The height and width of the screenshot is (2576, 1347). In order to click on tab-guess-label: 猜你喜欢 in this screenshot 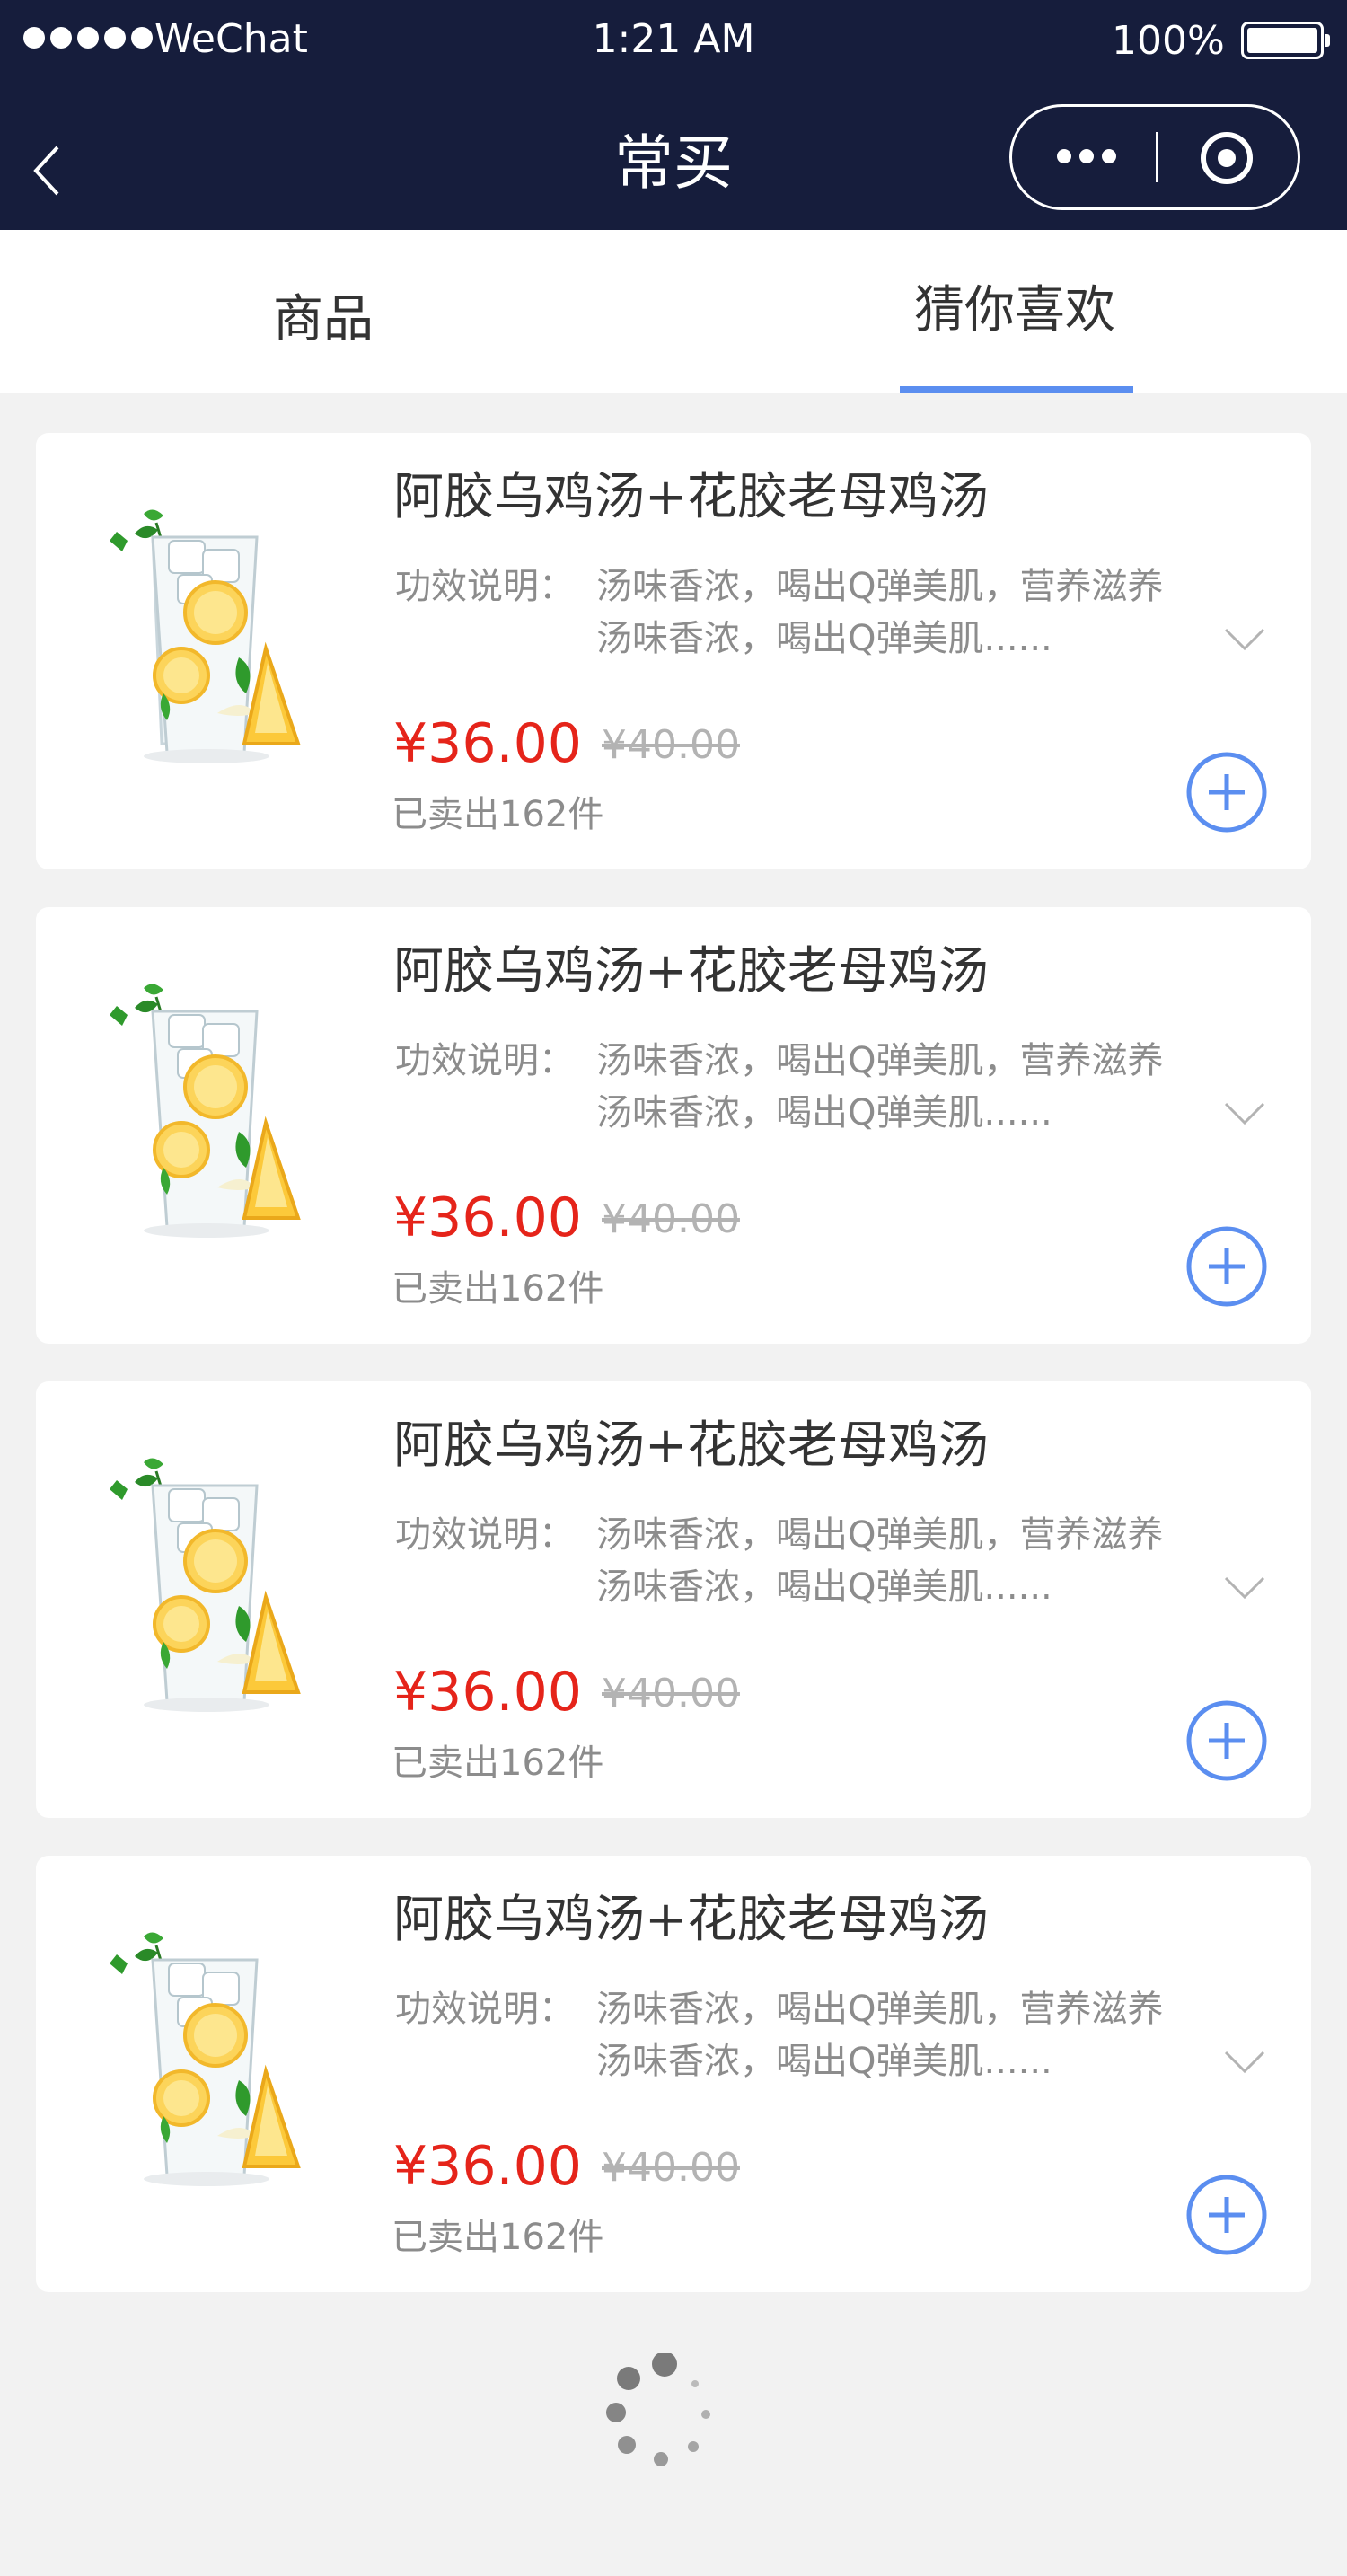, I will do `click(1014, 310)`.